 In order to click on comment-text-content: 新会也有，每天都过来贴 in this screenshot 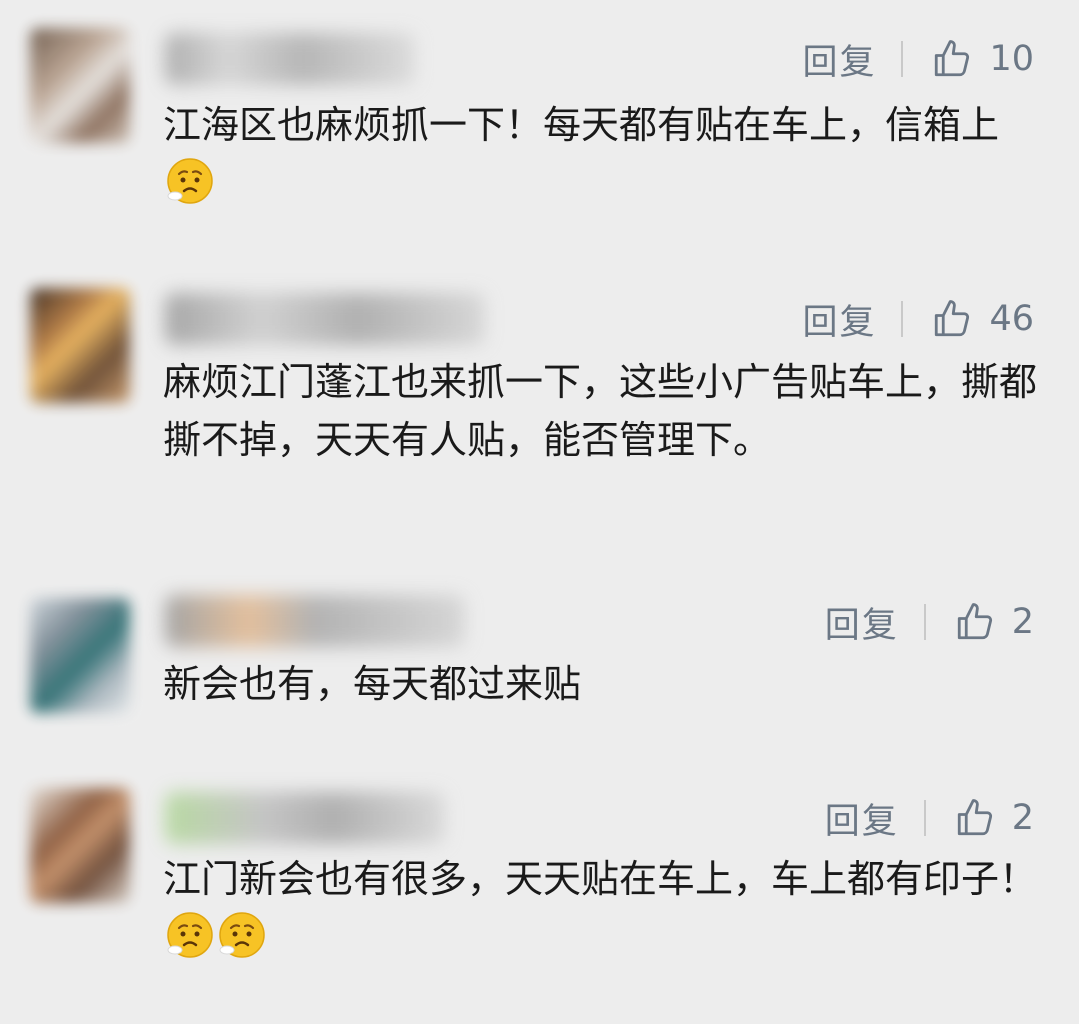, I will do `click(372, 684)`.